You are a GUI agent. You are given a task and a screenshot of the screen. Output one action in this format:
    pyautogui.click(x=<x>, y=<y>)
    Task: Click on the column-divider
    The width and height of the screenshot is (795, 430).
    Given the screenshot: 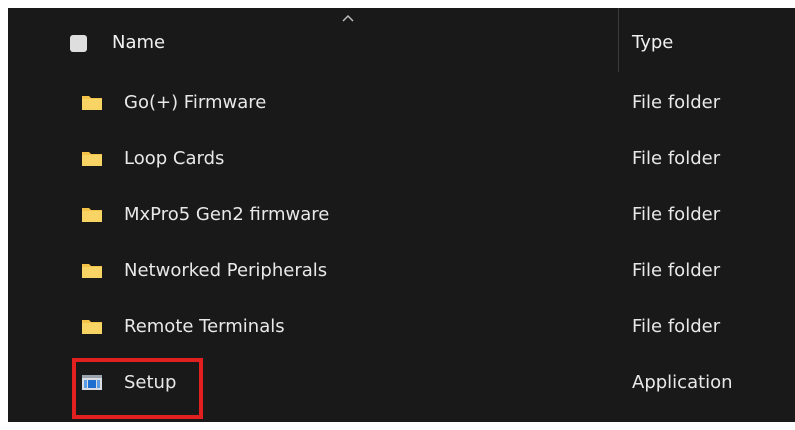 What is the action you would take?
    pyautogui.click(x=618, y=40)
    